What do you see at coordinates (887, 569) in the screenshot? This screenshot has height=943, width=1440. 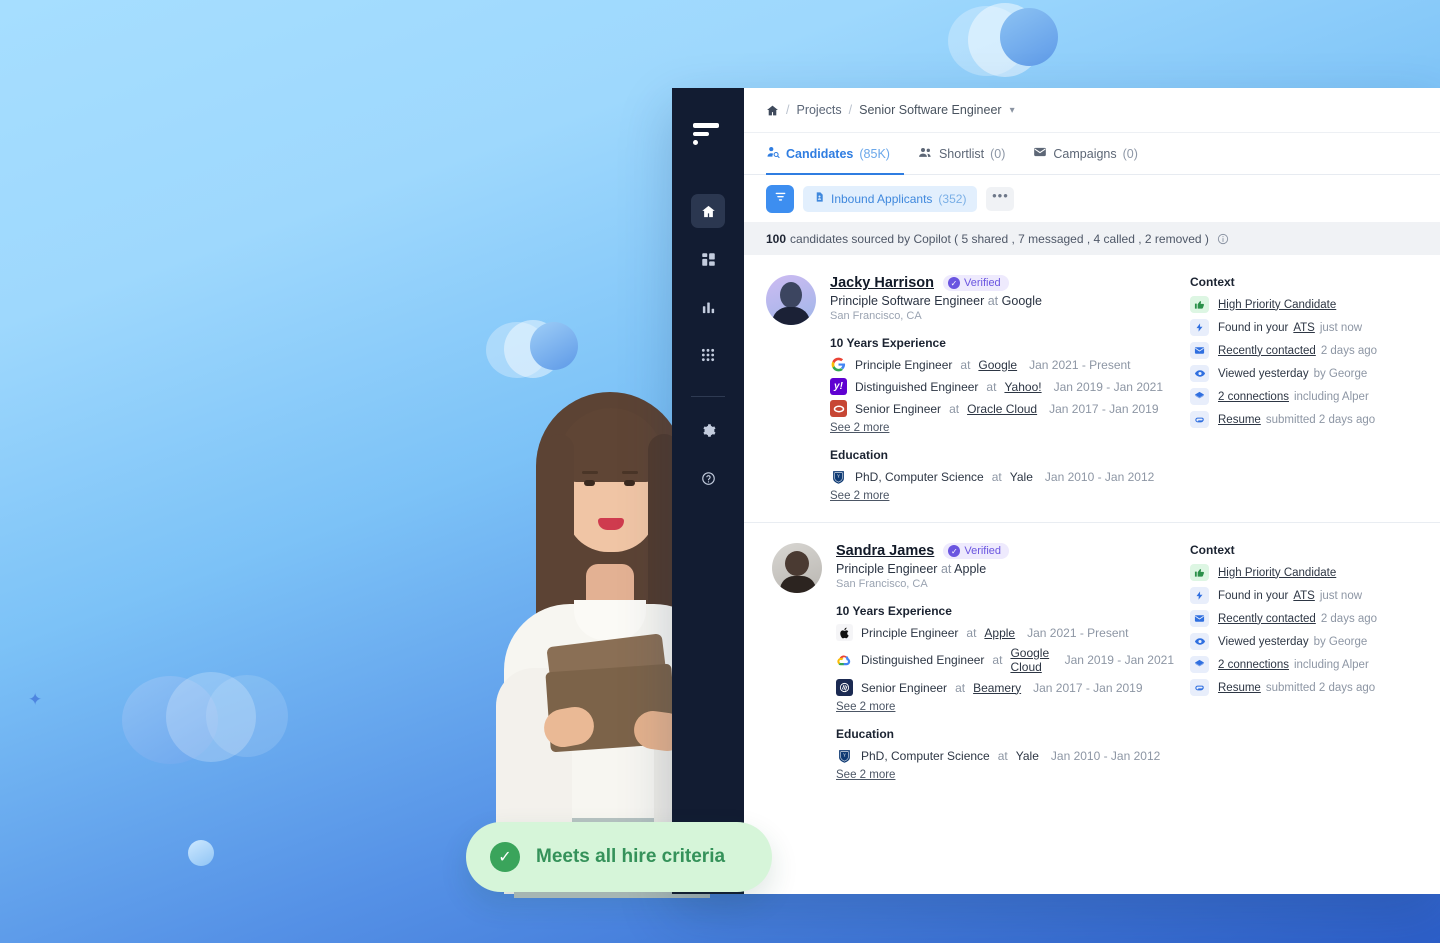 I see `headline-role: Principle Engineer` at bounding box center [887, 569].